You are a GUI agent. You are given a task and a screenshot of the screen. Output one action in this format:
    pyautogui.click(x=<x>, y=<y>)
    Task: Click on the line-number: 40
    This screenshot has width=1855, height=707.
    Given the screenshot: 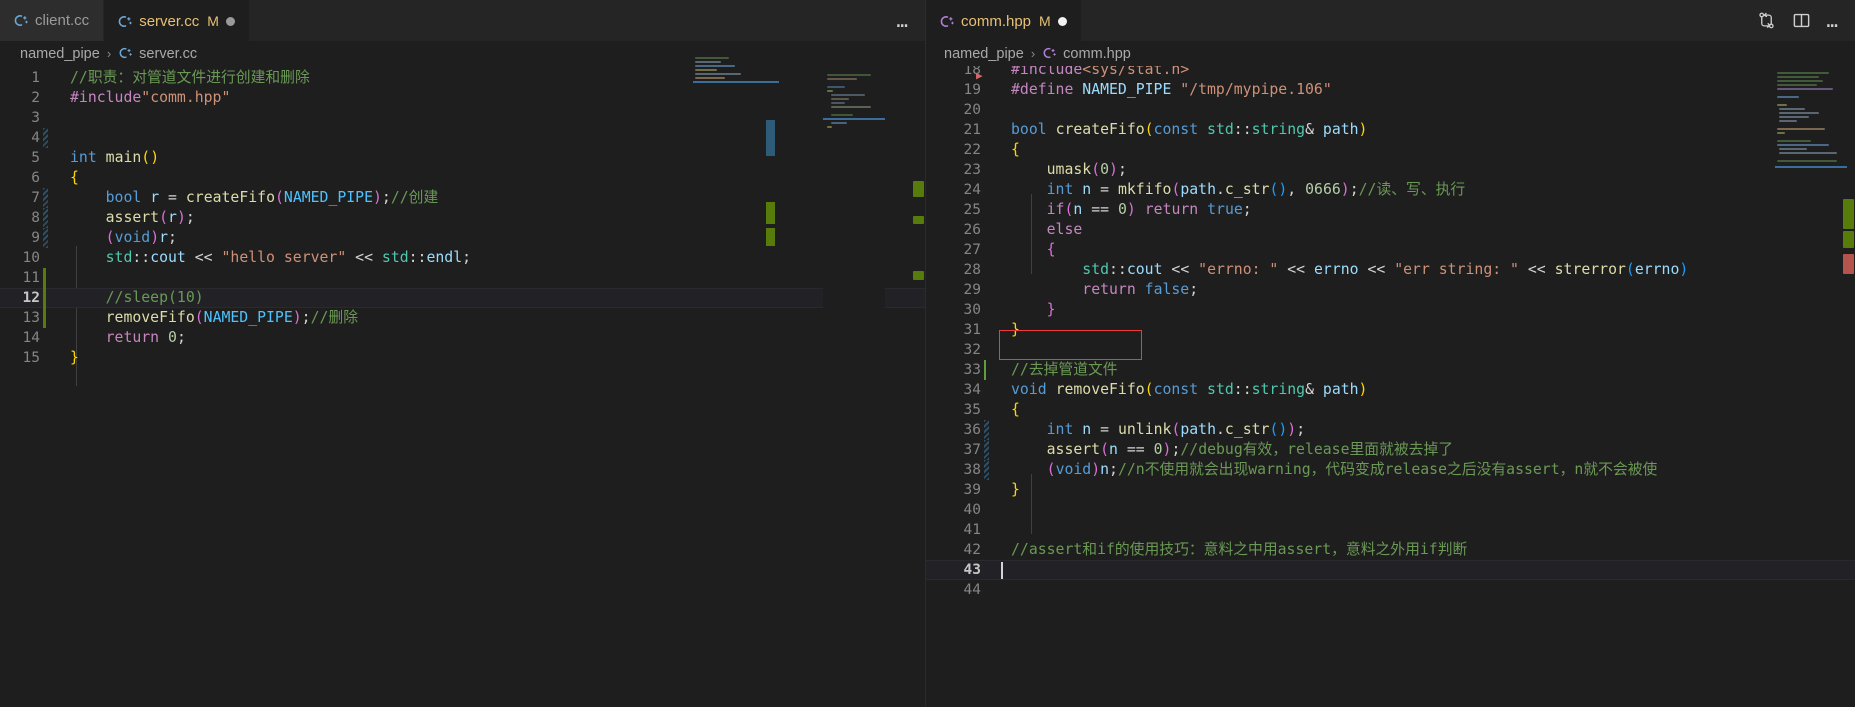 What is the action you would take?
    pyautogui.click(x=972, y=510)
    